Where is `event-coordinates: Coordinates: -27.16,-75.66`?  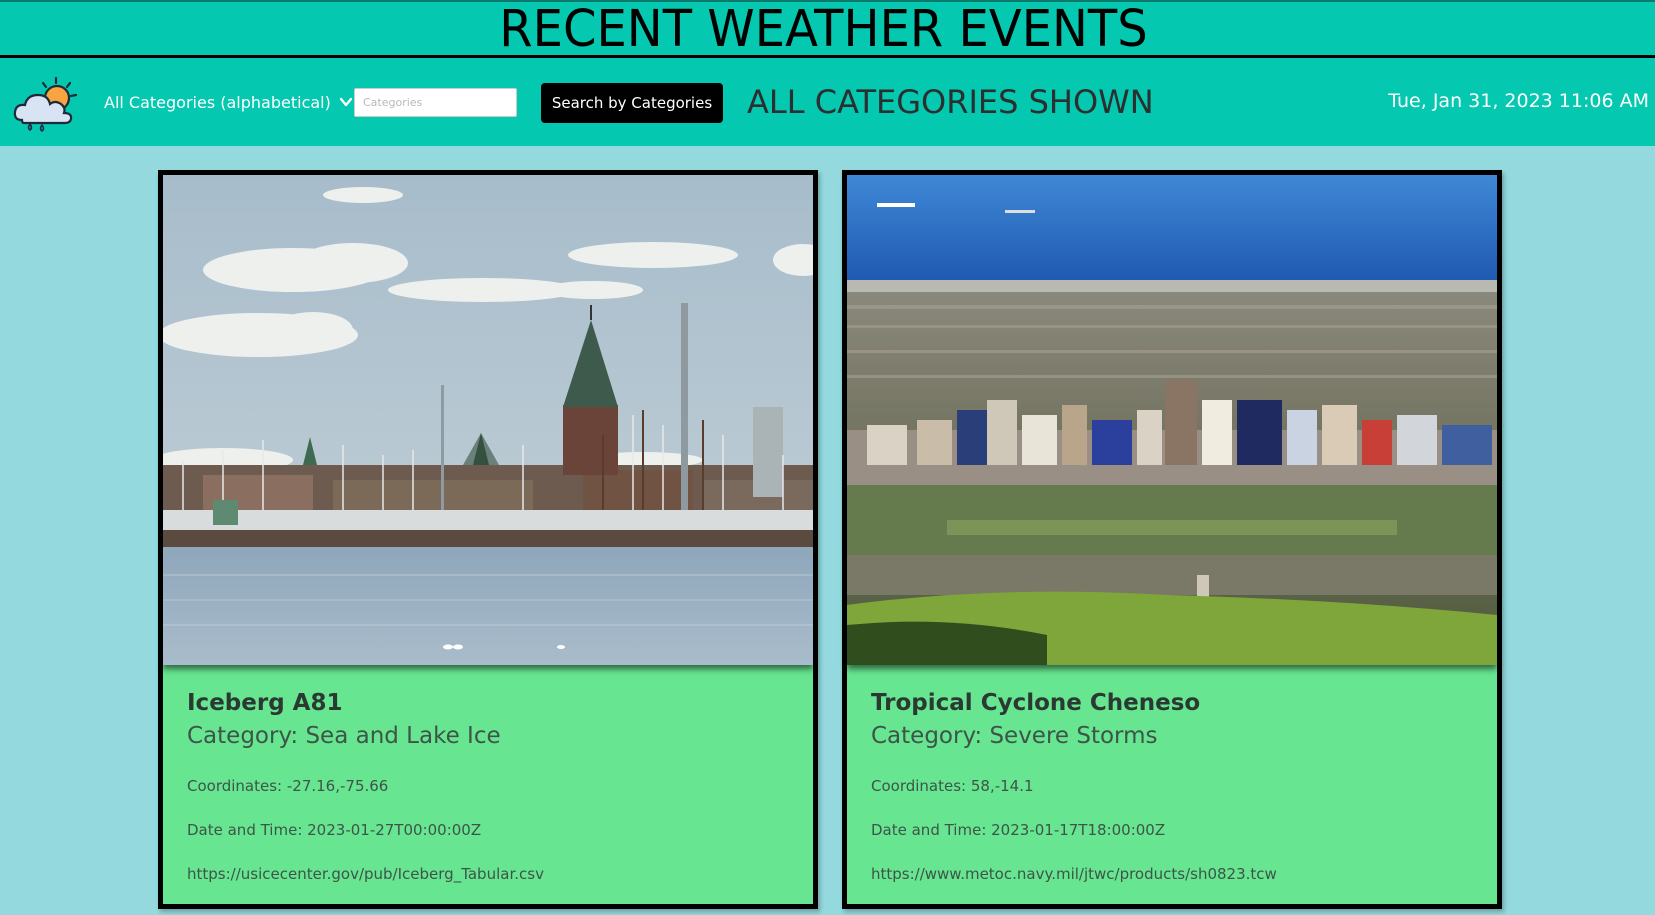
event-coordinates: Coordinates: -27.16,-75.66 is located at coordinates (288, 786).